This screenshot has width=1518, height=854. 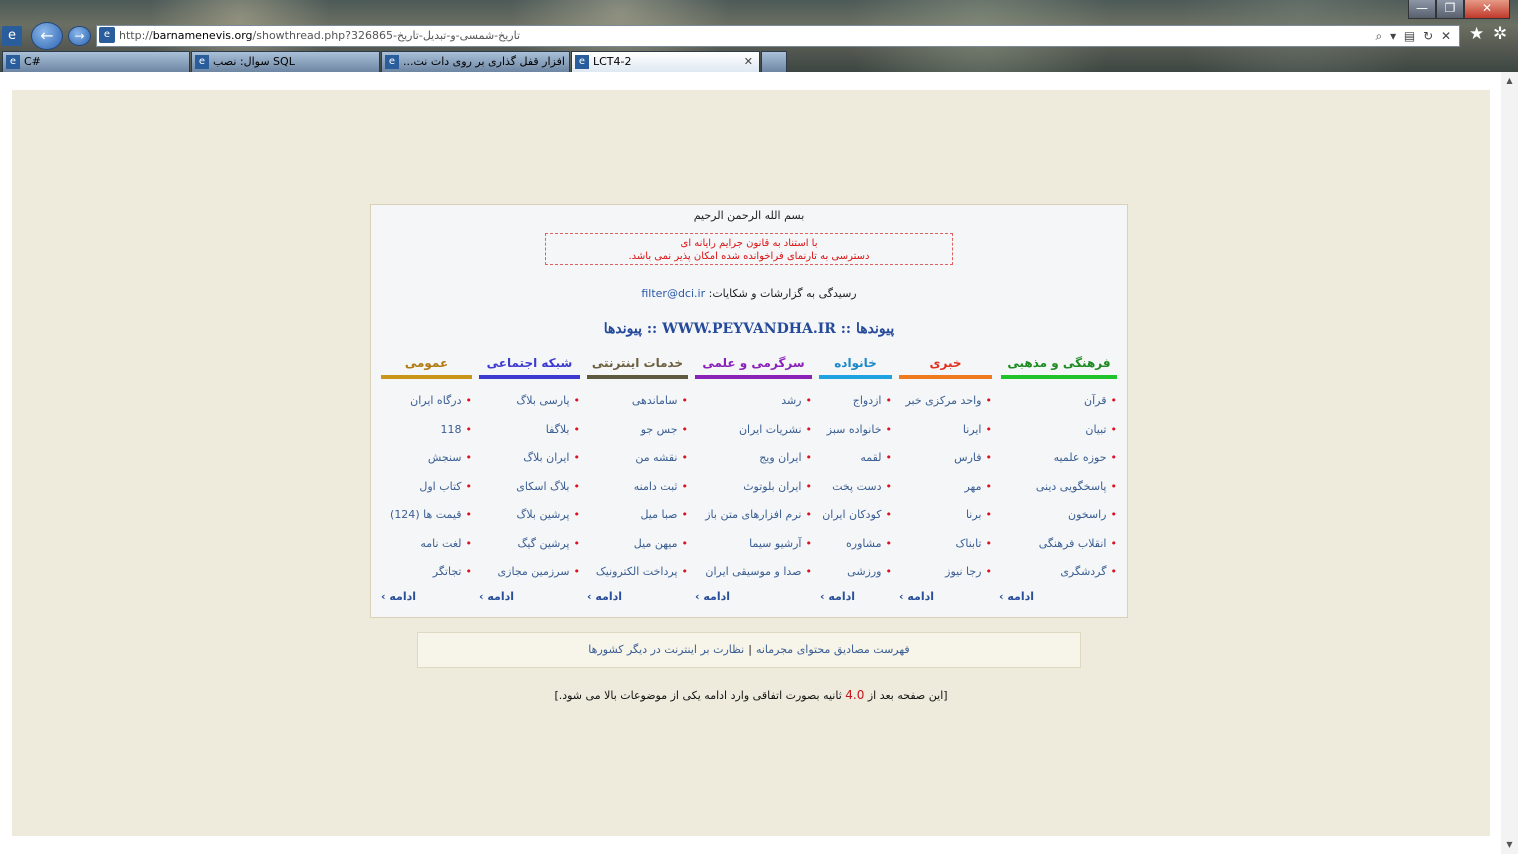 What do you see at coordinates (440, 486) in the screenshot?
I see `link-label: کتاب اول` at bounding box center [440, 486].